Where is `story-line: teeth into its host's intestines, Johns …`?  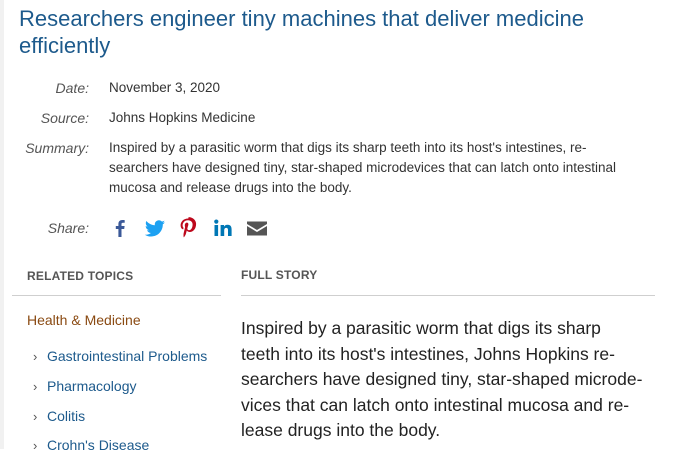
story-line: teeth into its host's intestines, Johns … is located at coordinates (428, 353).